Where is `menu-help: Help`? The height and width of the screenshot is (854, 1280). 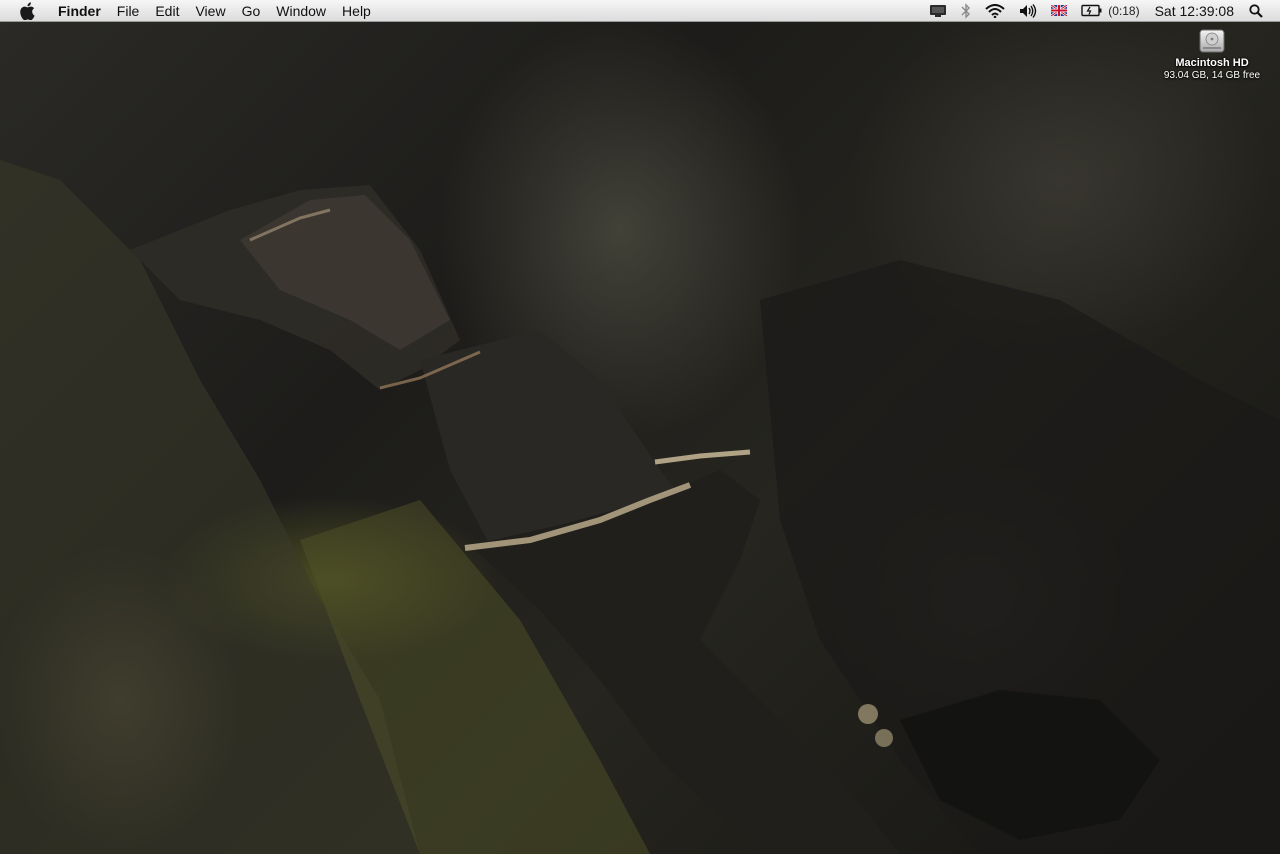
menu-help: Help is located at coordinates (356, 11).